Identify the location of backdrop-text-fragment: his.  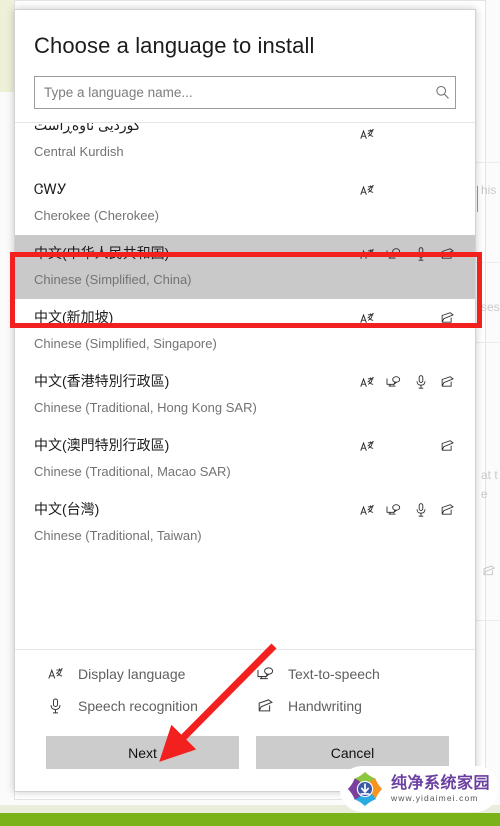
(489, 190).